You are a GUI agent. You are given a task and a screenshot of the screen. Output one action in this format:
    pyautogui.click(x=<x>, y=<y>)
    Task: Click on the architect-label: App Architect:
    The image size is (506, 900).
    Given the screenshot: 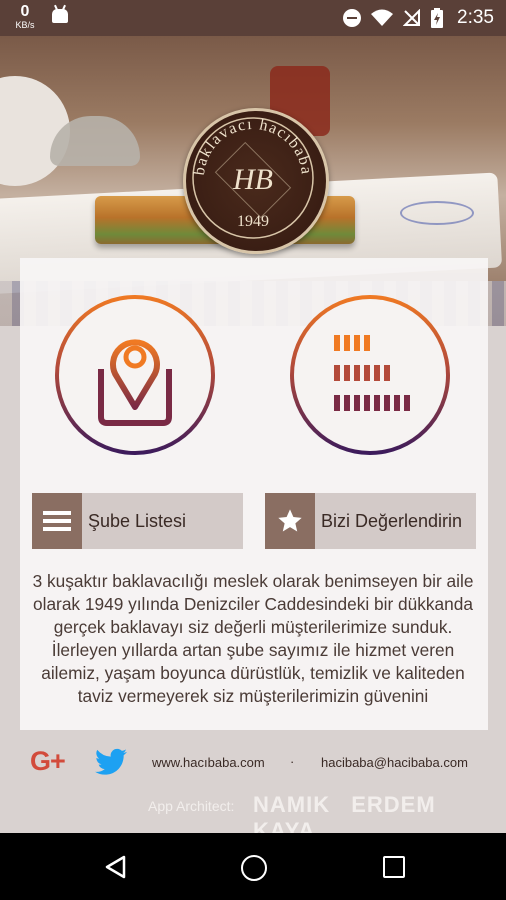 What is the action you would take?
    pyautogui.click(x=191, y=806)
    